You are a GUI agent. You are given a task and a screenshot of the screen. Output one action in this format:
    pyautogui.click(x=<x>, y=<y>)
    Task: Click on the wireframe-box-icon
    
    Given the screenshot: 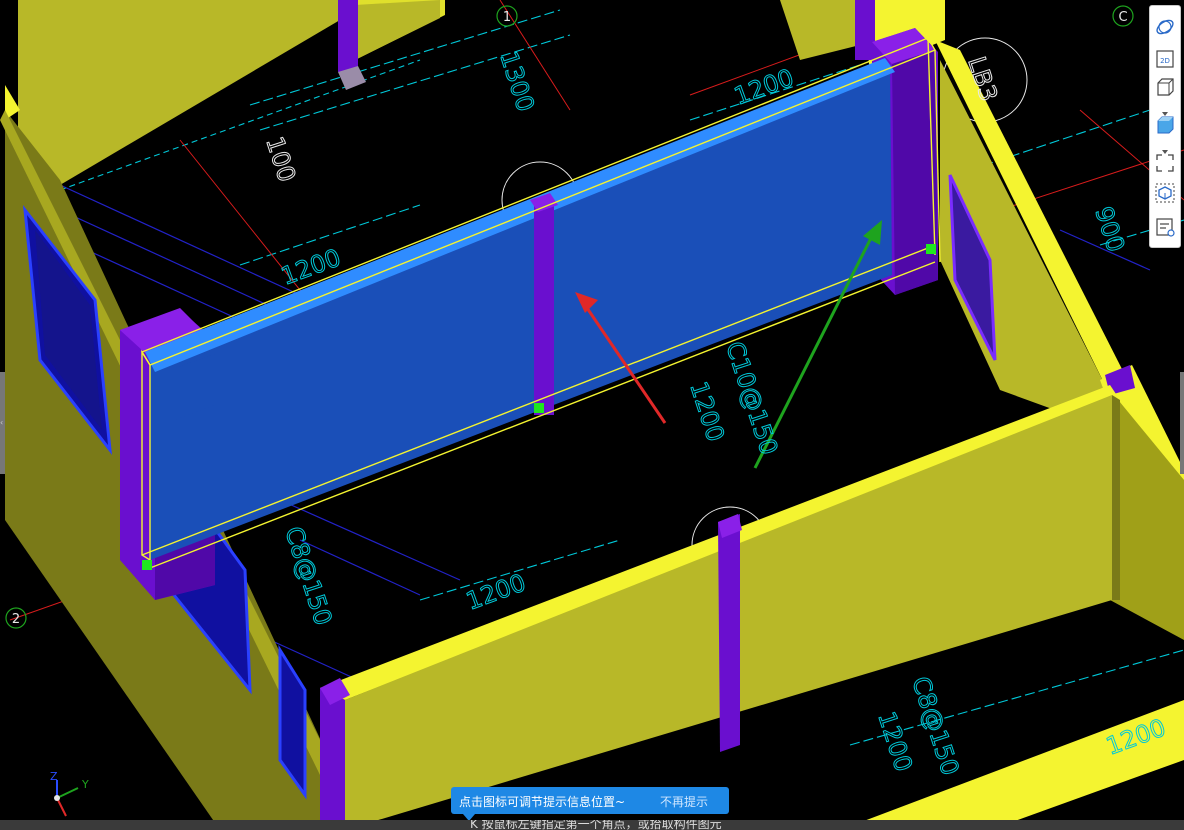 What is the action you would take?
    pyautogui.click(x=1165, y=87)
    